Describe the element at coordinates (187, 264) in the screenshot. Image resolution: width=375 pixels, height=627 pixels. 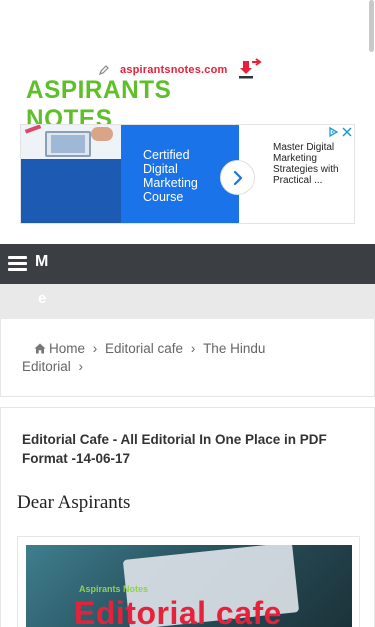
I see `main-nav: M` at that location.